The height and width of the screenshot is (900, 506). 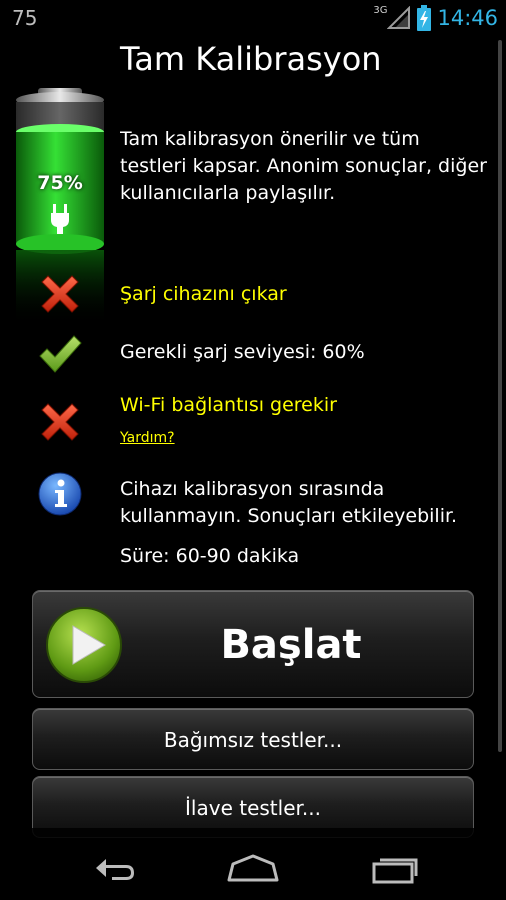 What do you see at coordinates (60, 183) in the screenshot?
I see `battery-percent-label: 75%` at bounding box center [60, 183].